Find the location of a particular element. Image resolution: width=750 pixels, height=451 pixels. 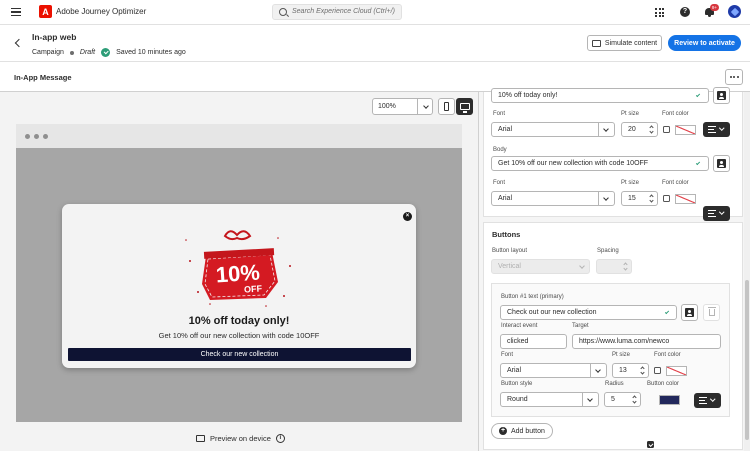

desktop-view-button is located at coordinates (464, 106).